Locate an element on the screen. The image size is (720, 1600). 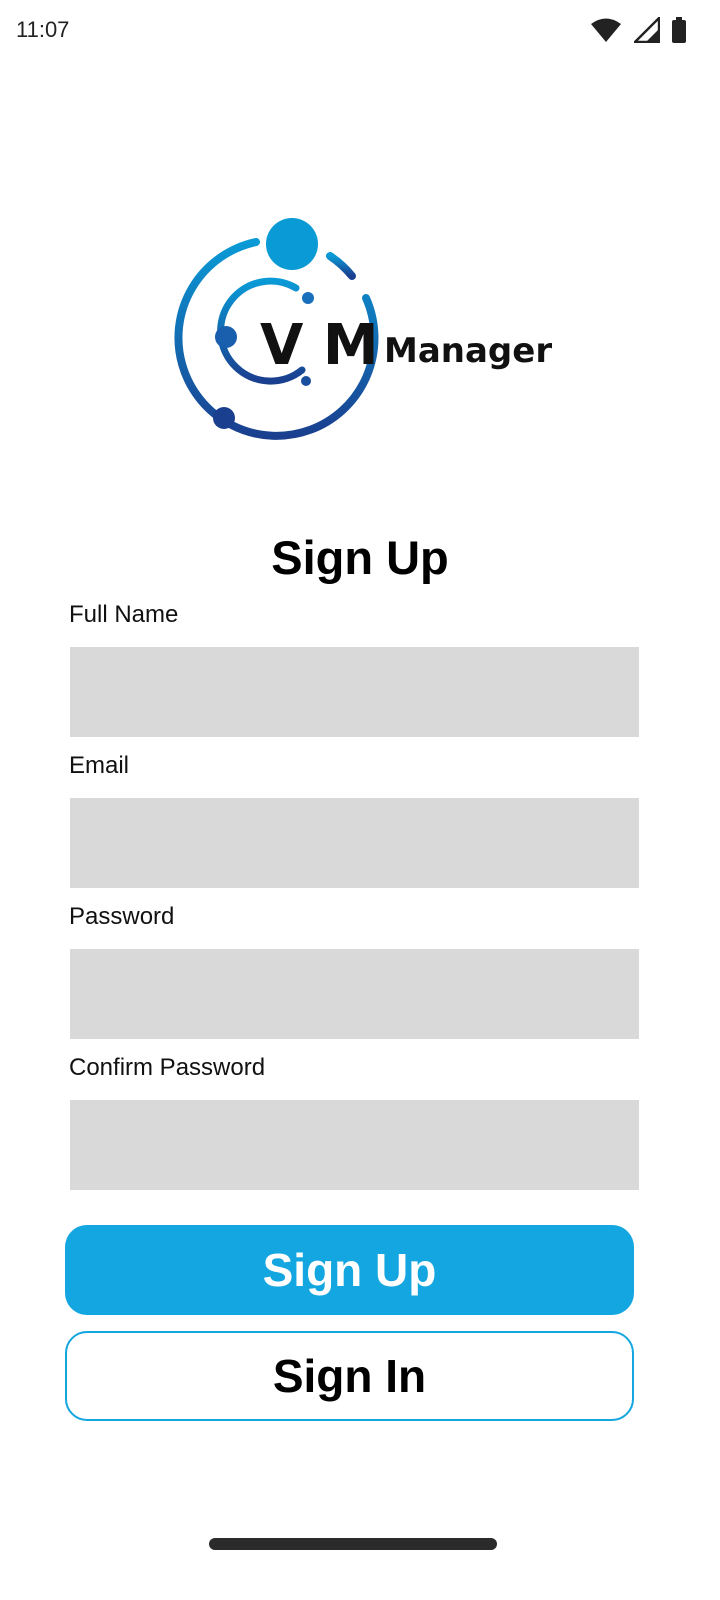
wifi-icon is located at coordinates (606, 32).